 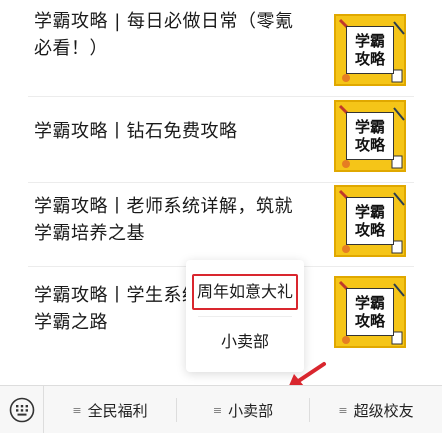 What do you see at coordinates (163, 220) in the screenshot?
I see `article-title: 学霸攻略丨老师系统详解，筑就学霸培养之基` at bounding box center [163, 220].